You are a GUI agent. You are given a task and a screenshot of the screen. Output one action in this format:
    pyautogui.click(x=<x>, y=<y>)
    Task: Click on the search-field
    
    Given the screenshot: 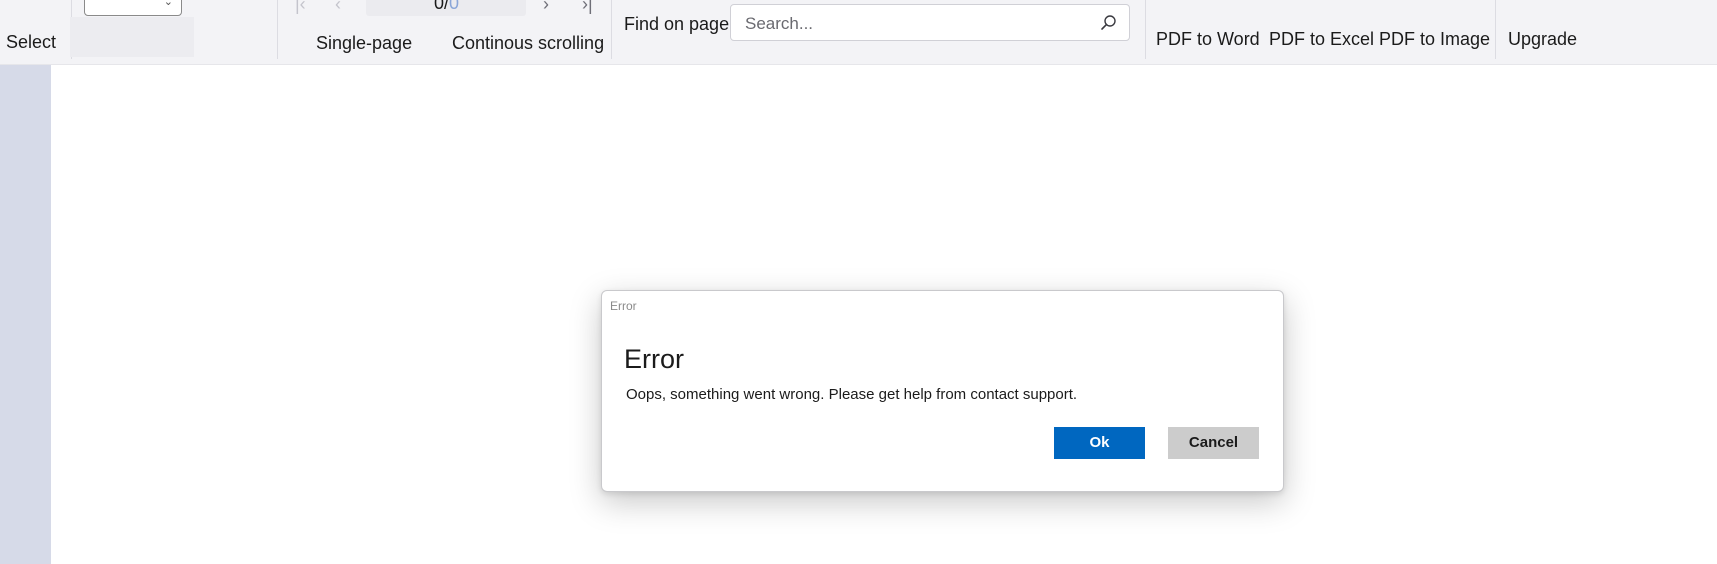 What is the action you would take?
    pyautogui.click(x=930, y=23)
    